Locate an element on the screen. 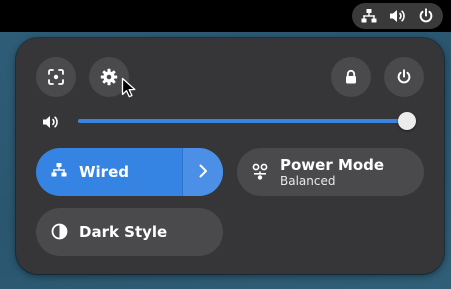  lock-button is located at coordinates (351, 77).